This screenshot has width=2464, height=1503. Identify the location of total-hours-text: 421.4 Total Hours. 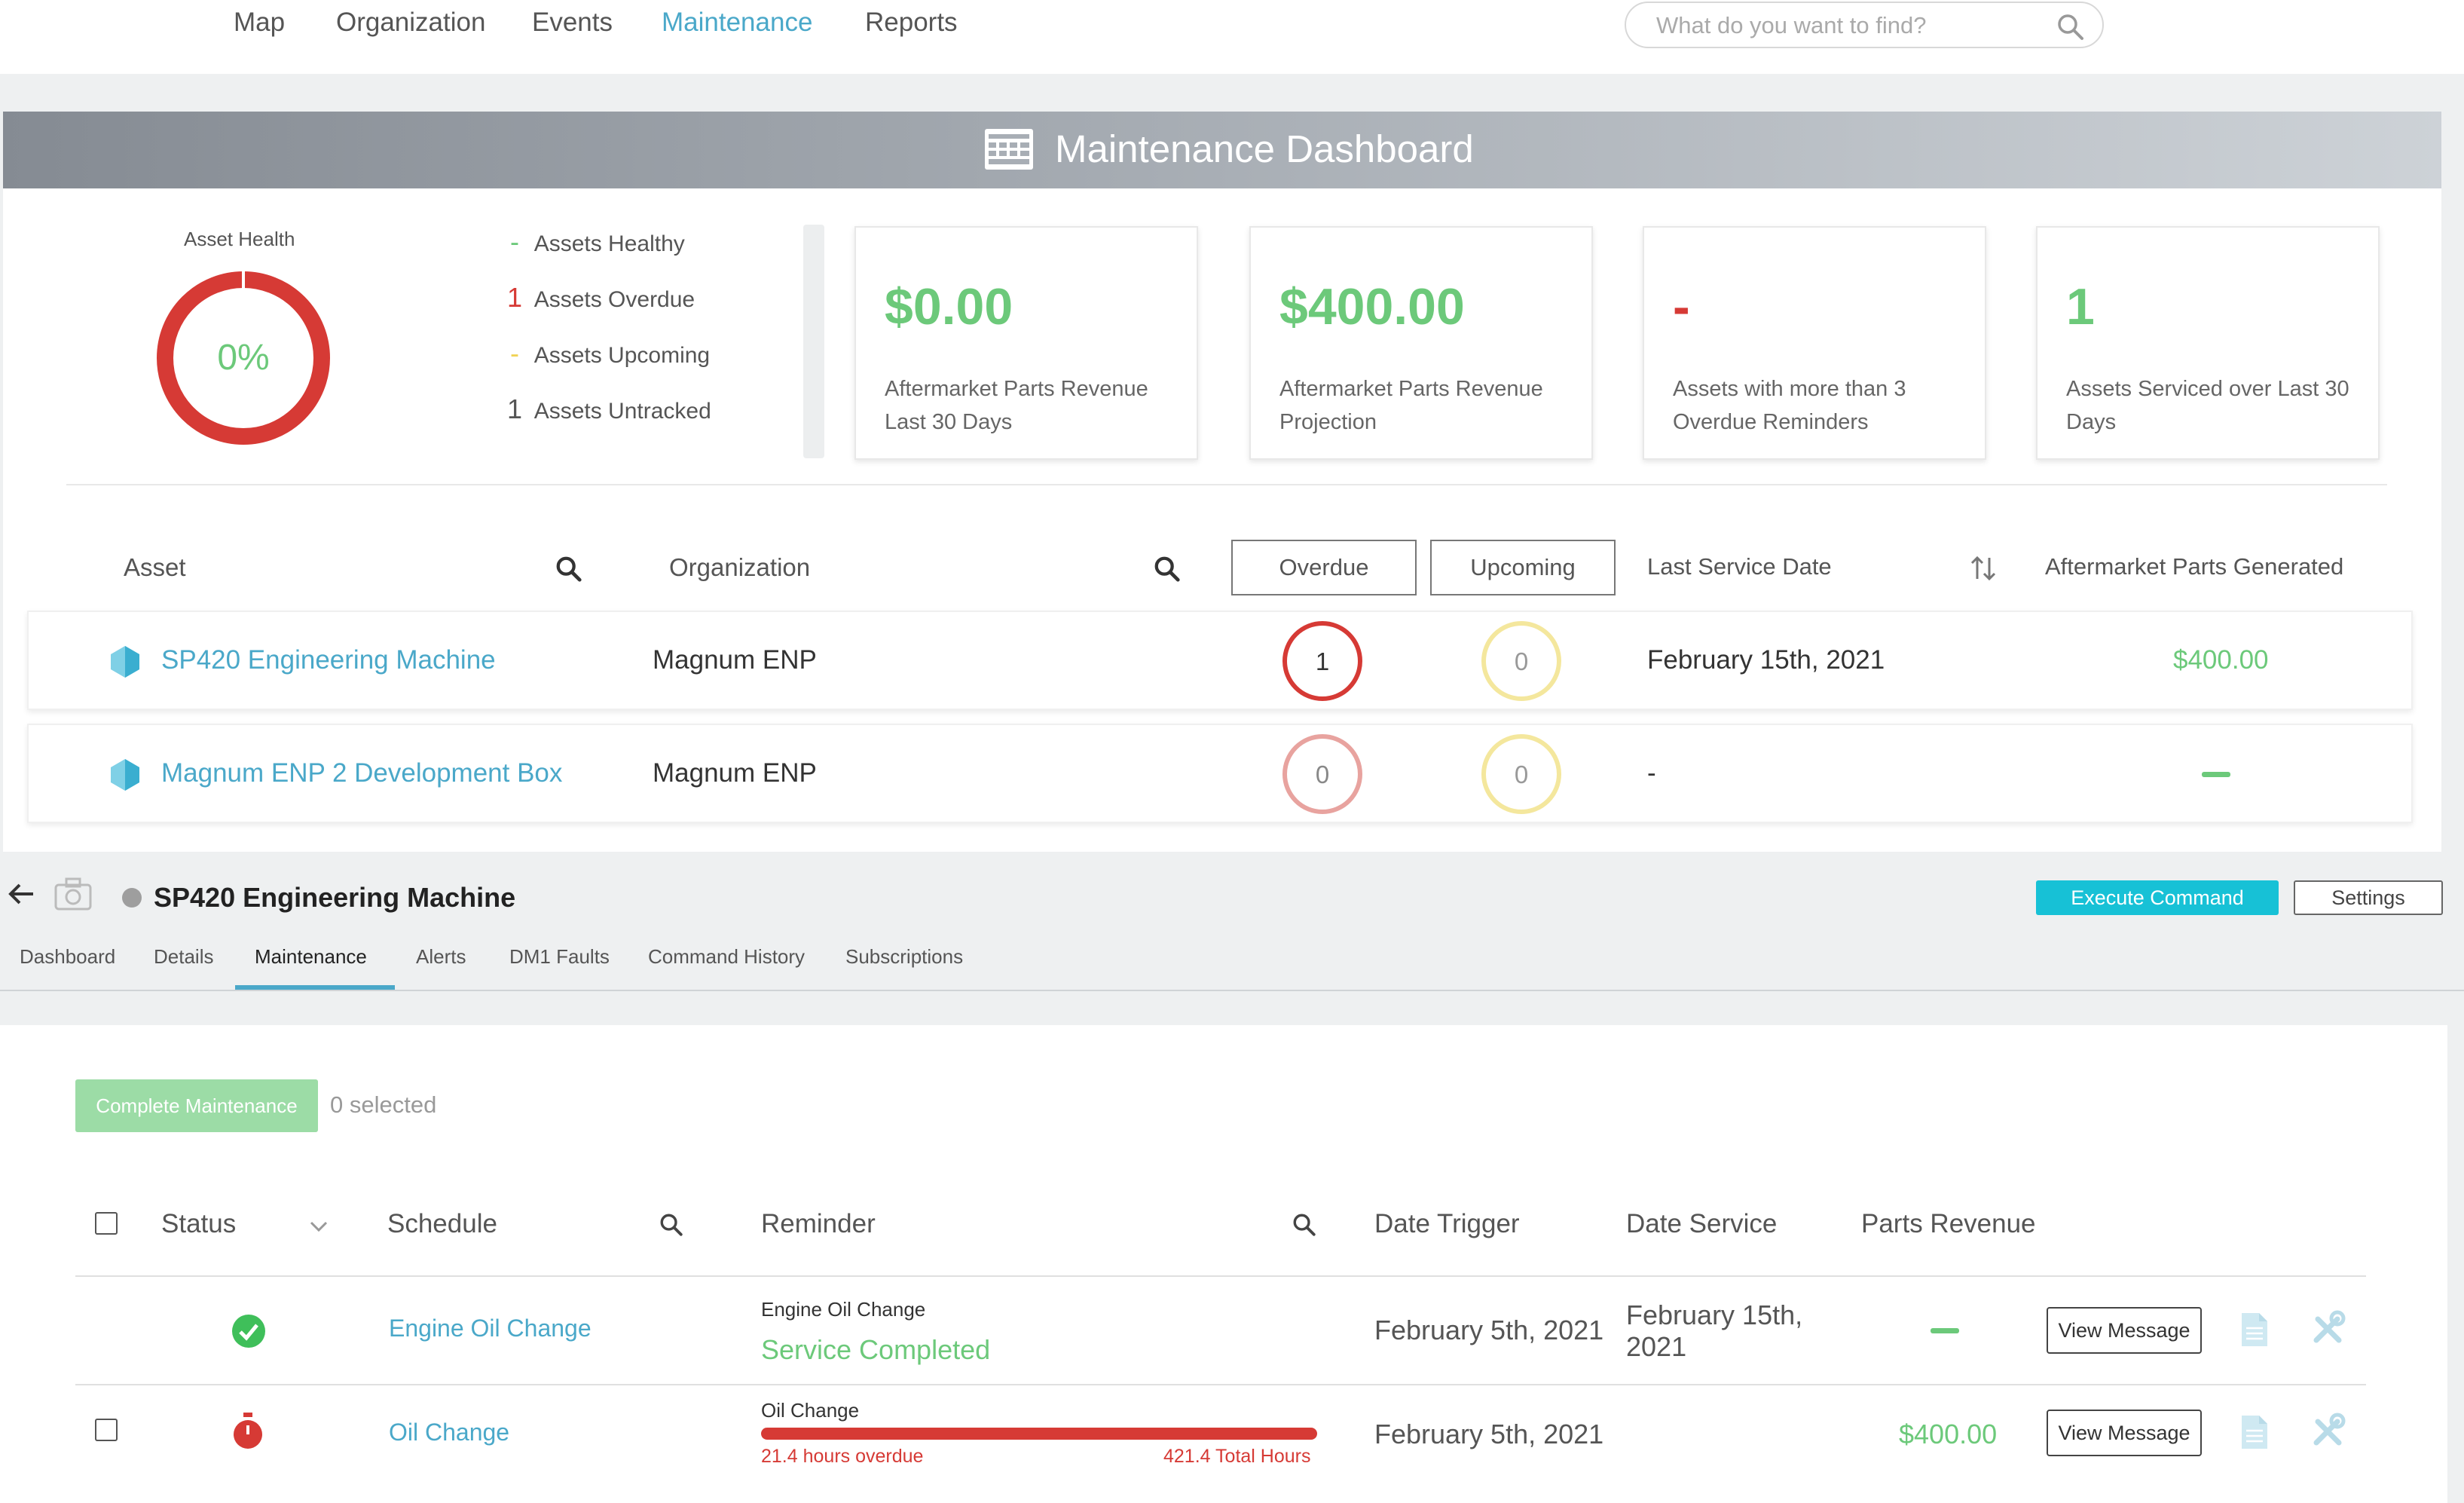
(1237, 1456).